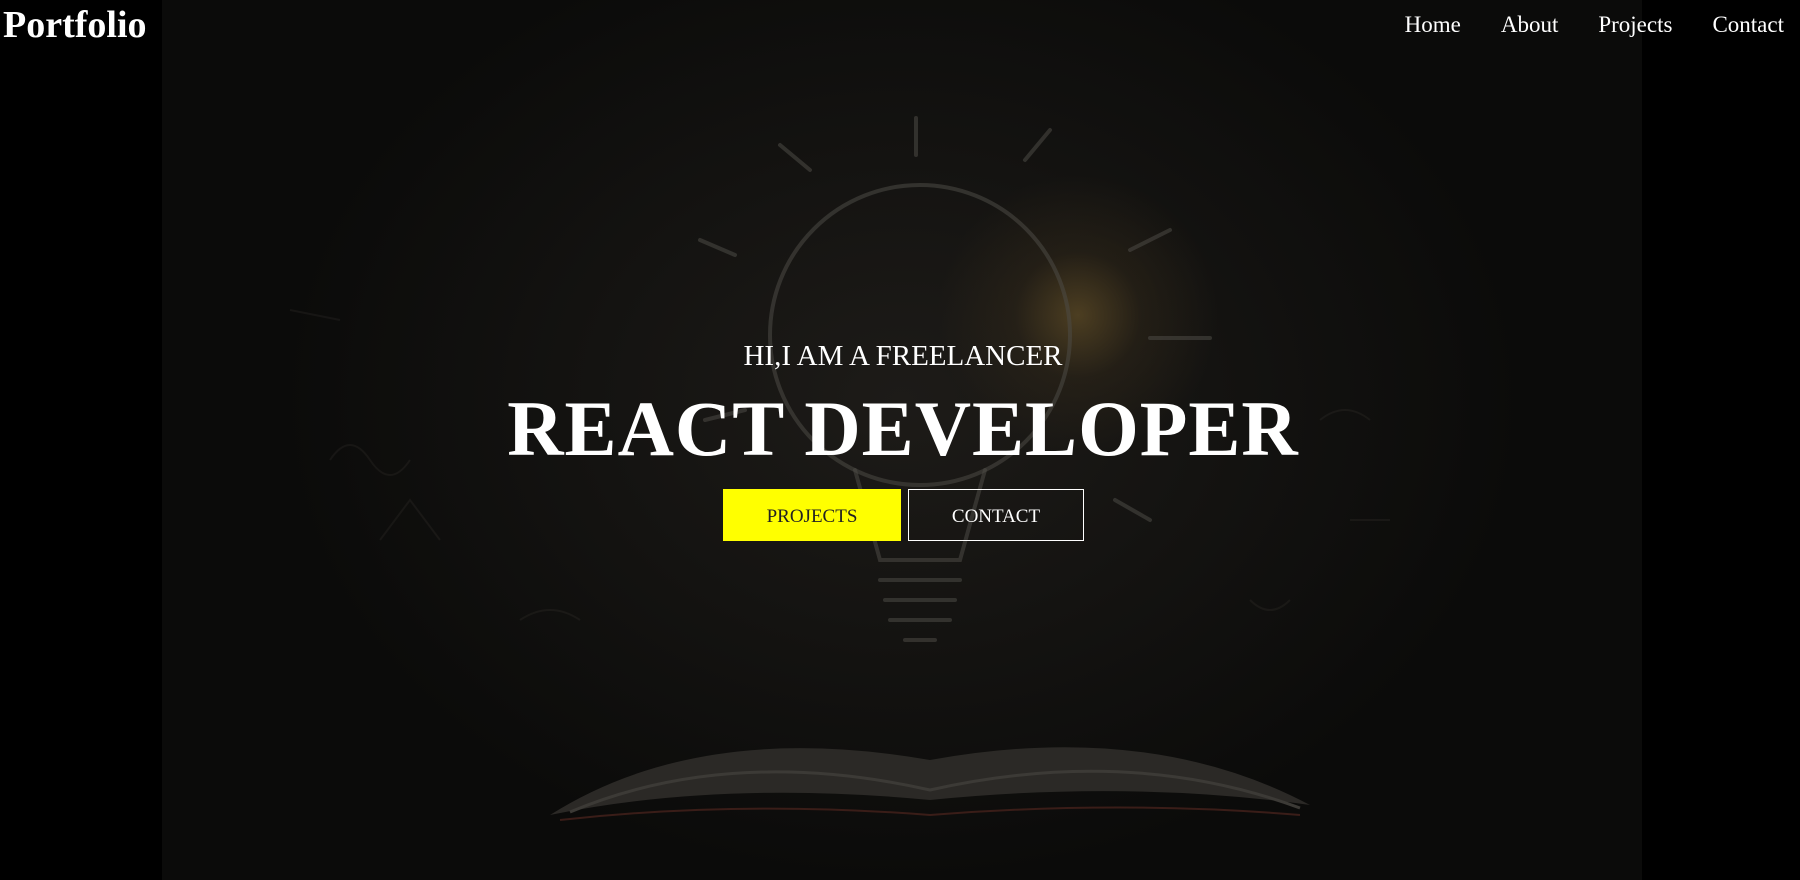  What do you see at coordinates (812, 515) in the screenshot?
I see `projects-button: PROJECTS` at bounding box center [812, 515].